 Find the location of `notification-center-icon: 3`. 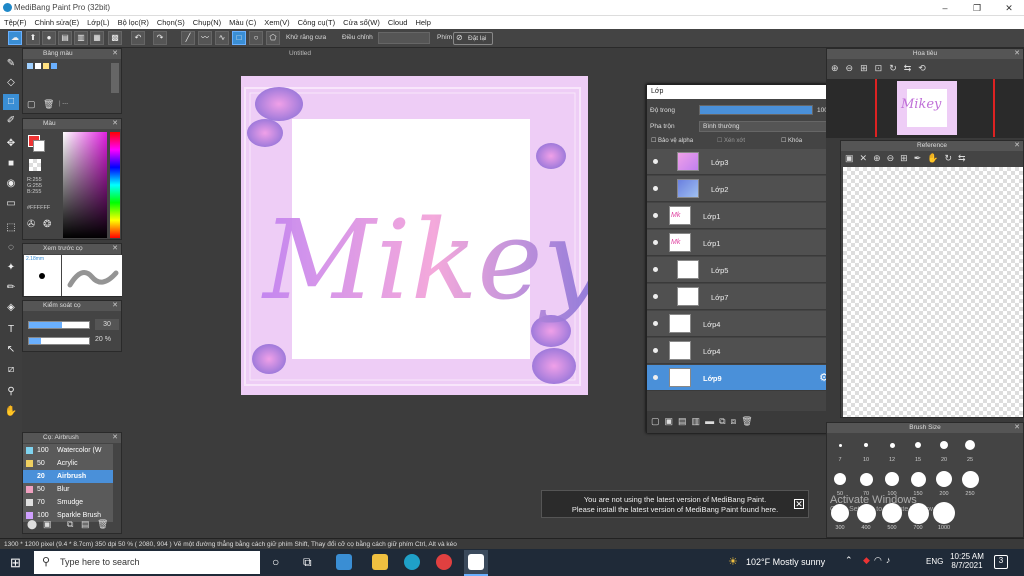

notification-center-icon: 3 is located at coordinates (1001, 562).